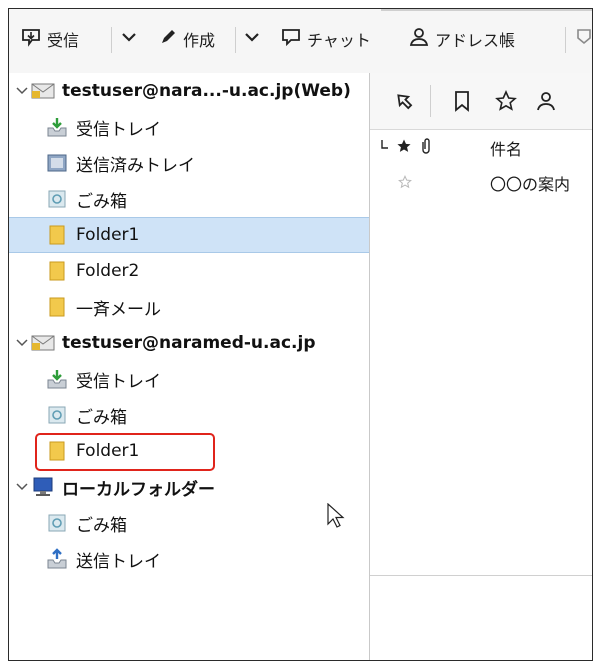  I want to click on pane-splitter, so click(481, 575).